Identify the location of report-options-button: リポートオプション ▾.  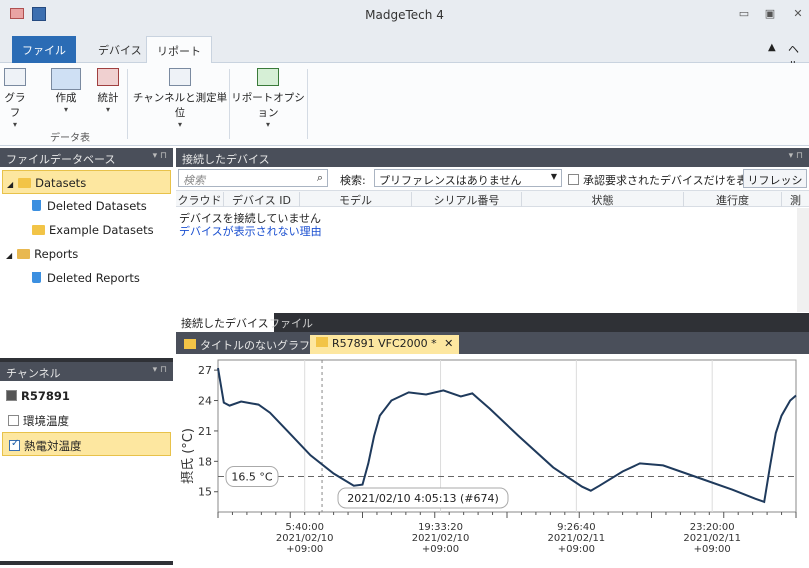
(268, 99).